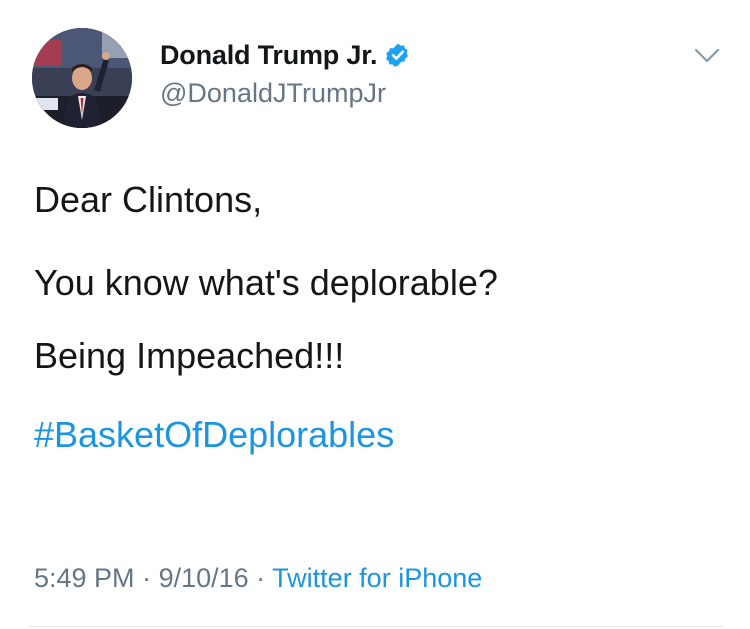 The image size is (750, 629). What do you see at coordinates (273, 93) in the screenshot?
I see `user-handle: @DonaldJTrumpJr` at bounding box center [273, 93].